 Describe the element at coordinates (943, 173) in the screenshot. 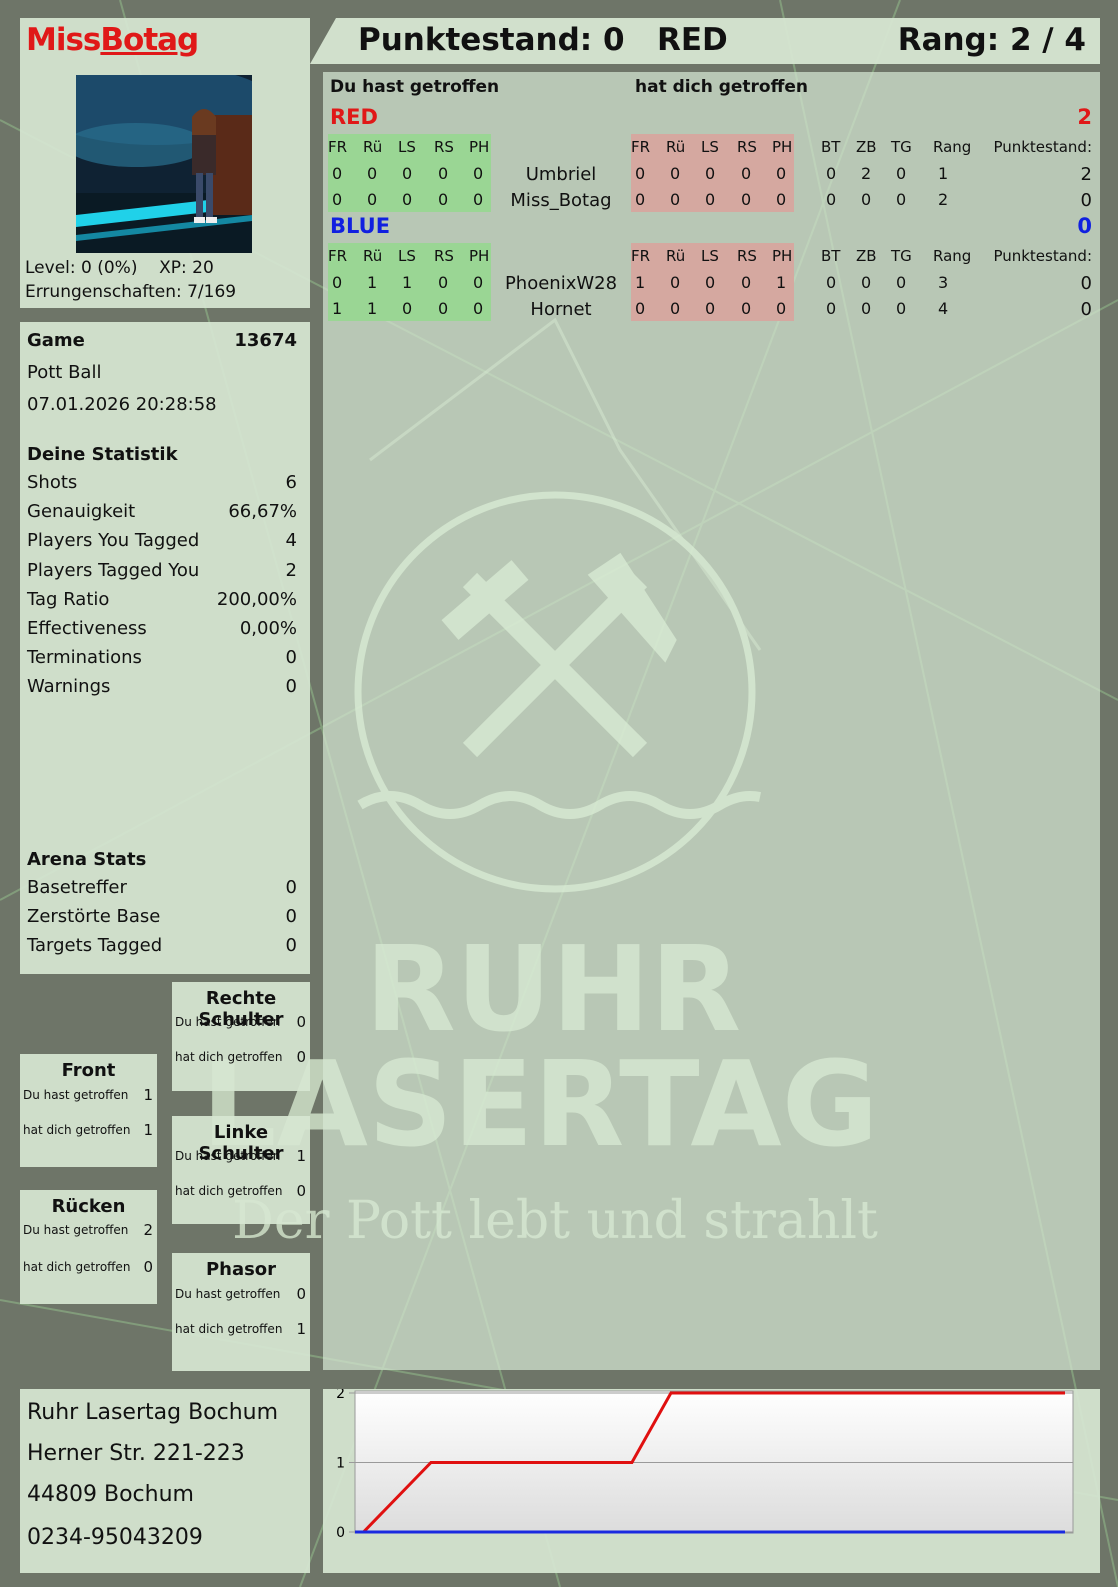

I see `stat-value: 1` at that location.